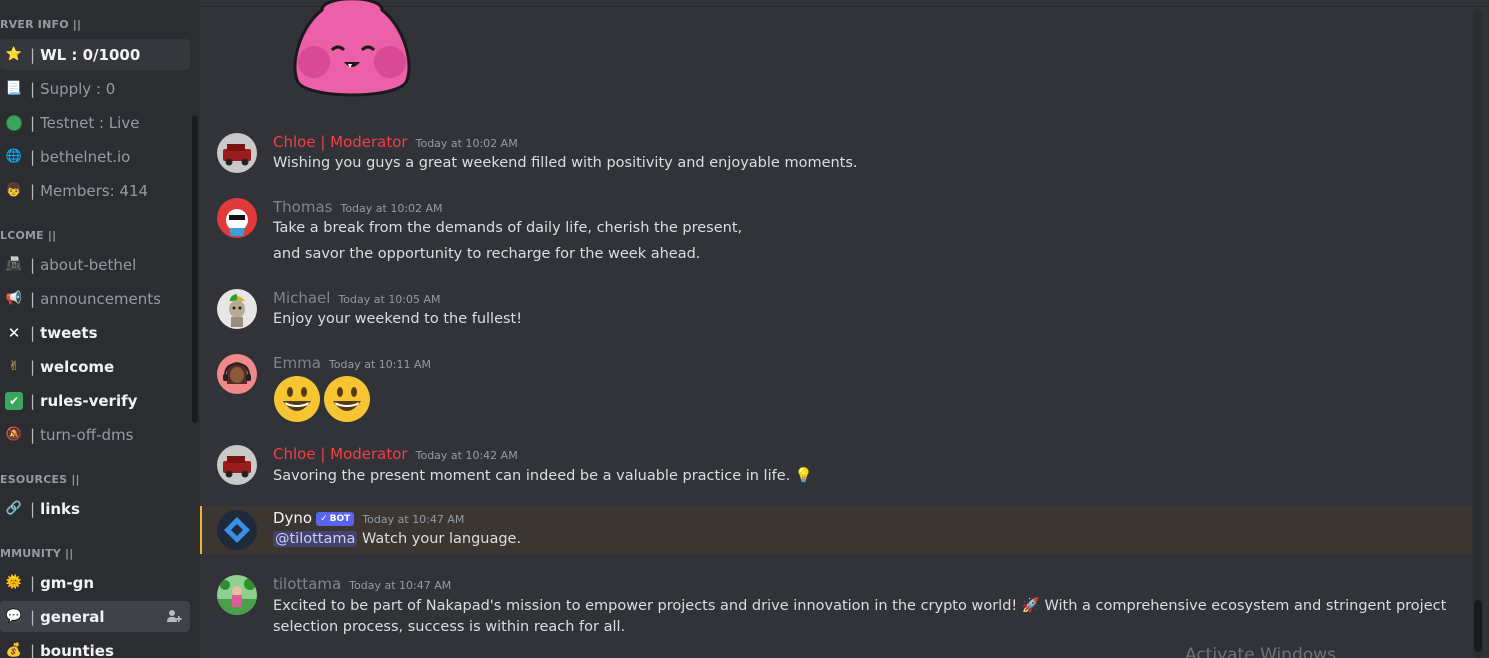 The image size is (1489, 658). I want to click on channel-wl: ⭐ | WL : 0/1000, so click(95, 54).